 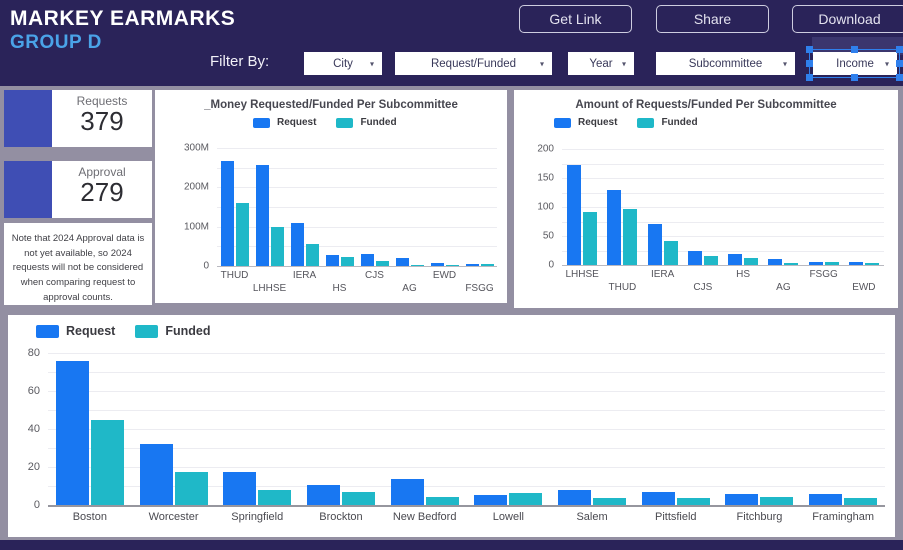 What do you see at coordinates (658, 498) in the screenshot?
I see `pittsfield-request-bar` at bounding box center [658, 498].